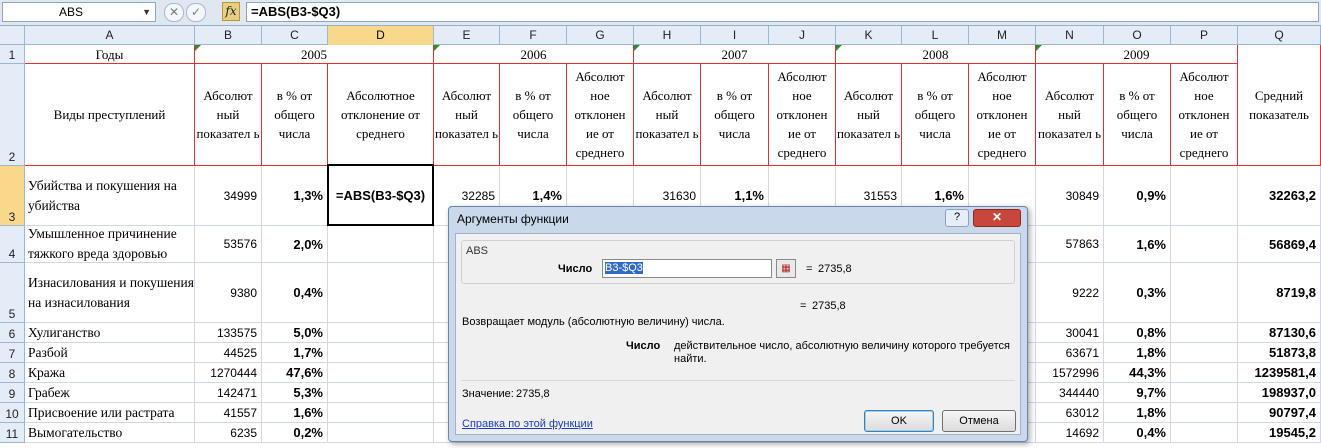 The height and width of the screenshot is (448, 1321). What do you see at coordinates (381, 35) in the screenshot?
I see `column-header-d: D` at bounding box center [381, 35].